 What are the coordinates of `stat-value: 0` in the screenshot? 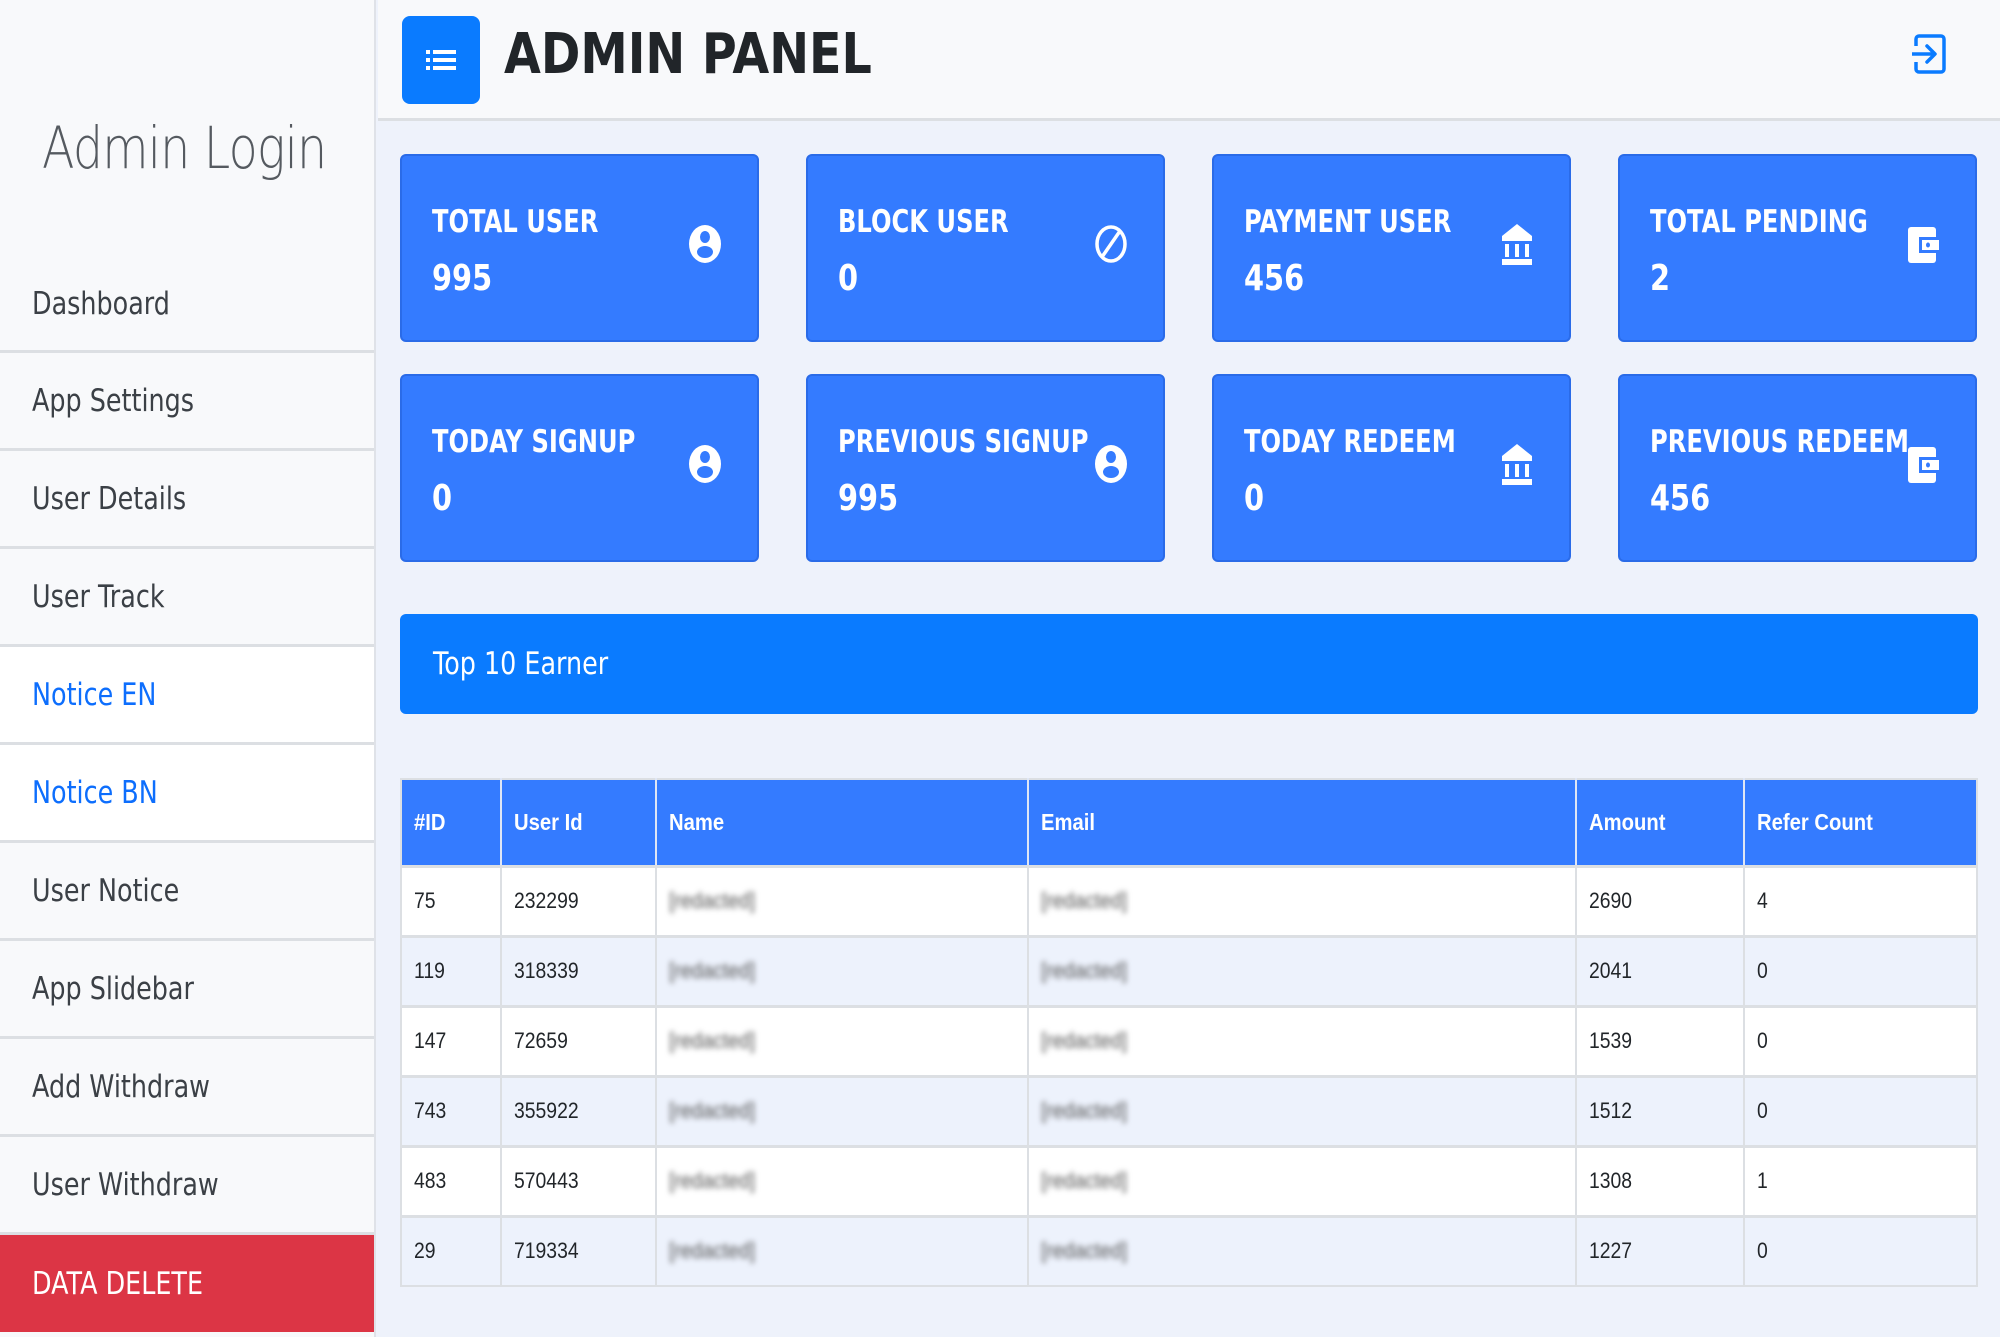 It's located at (442, 498).